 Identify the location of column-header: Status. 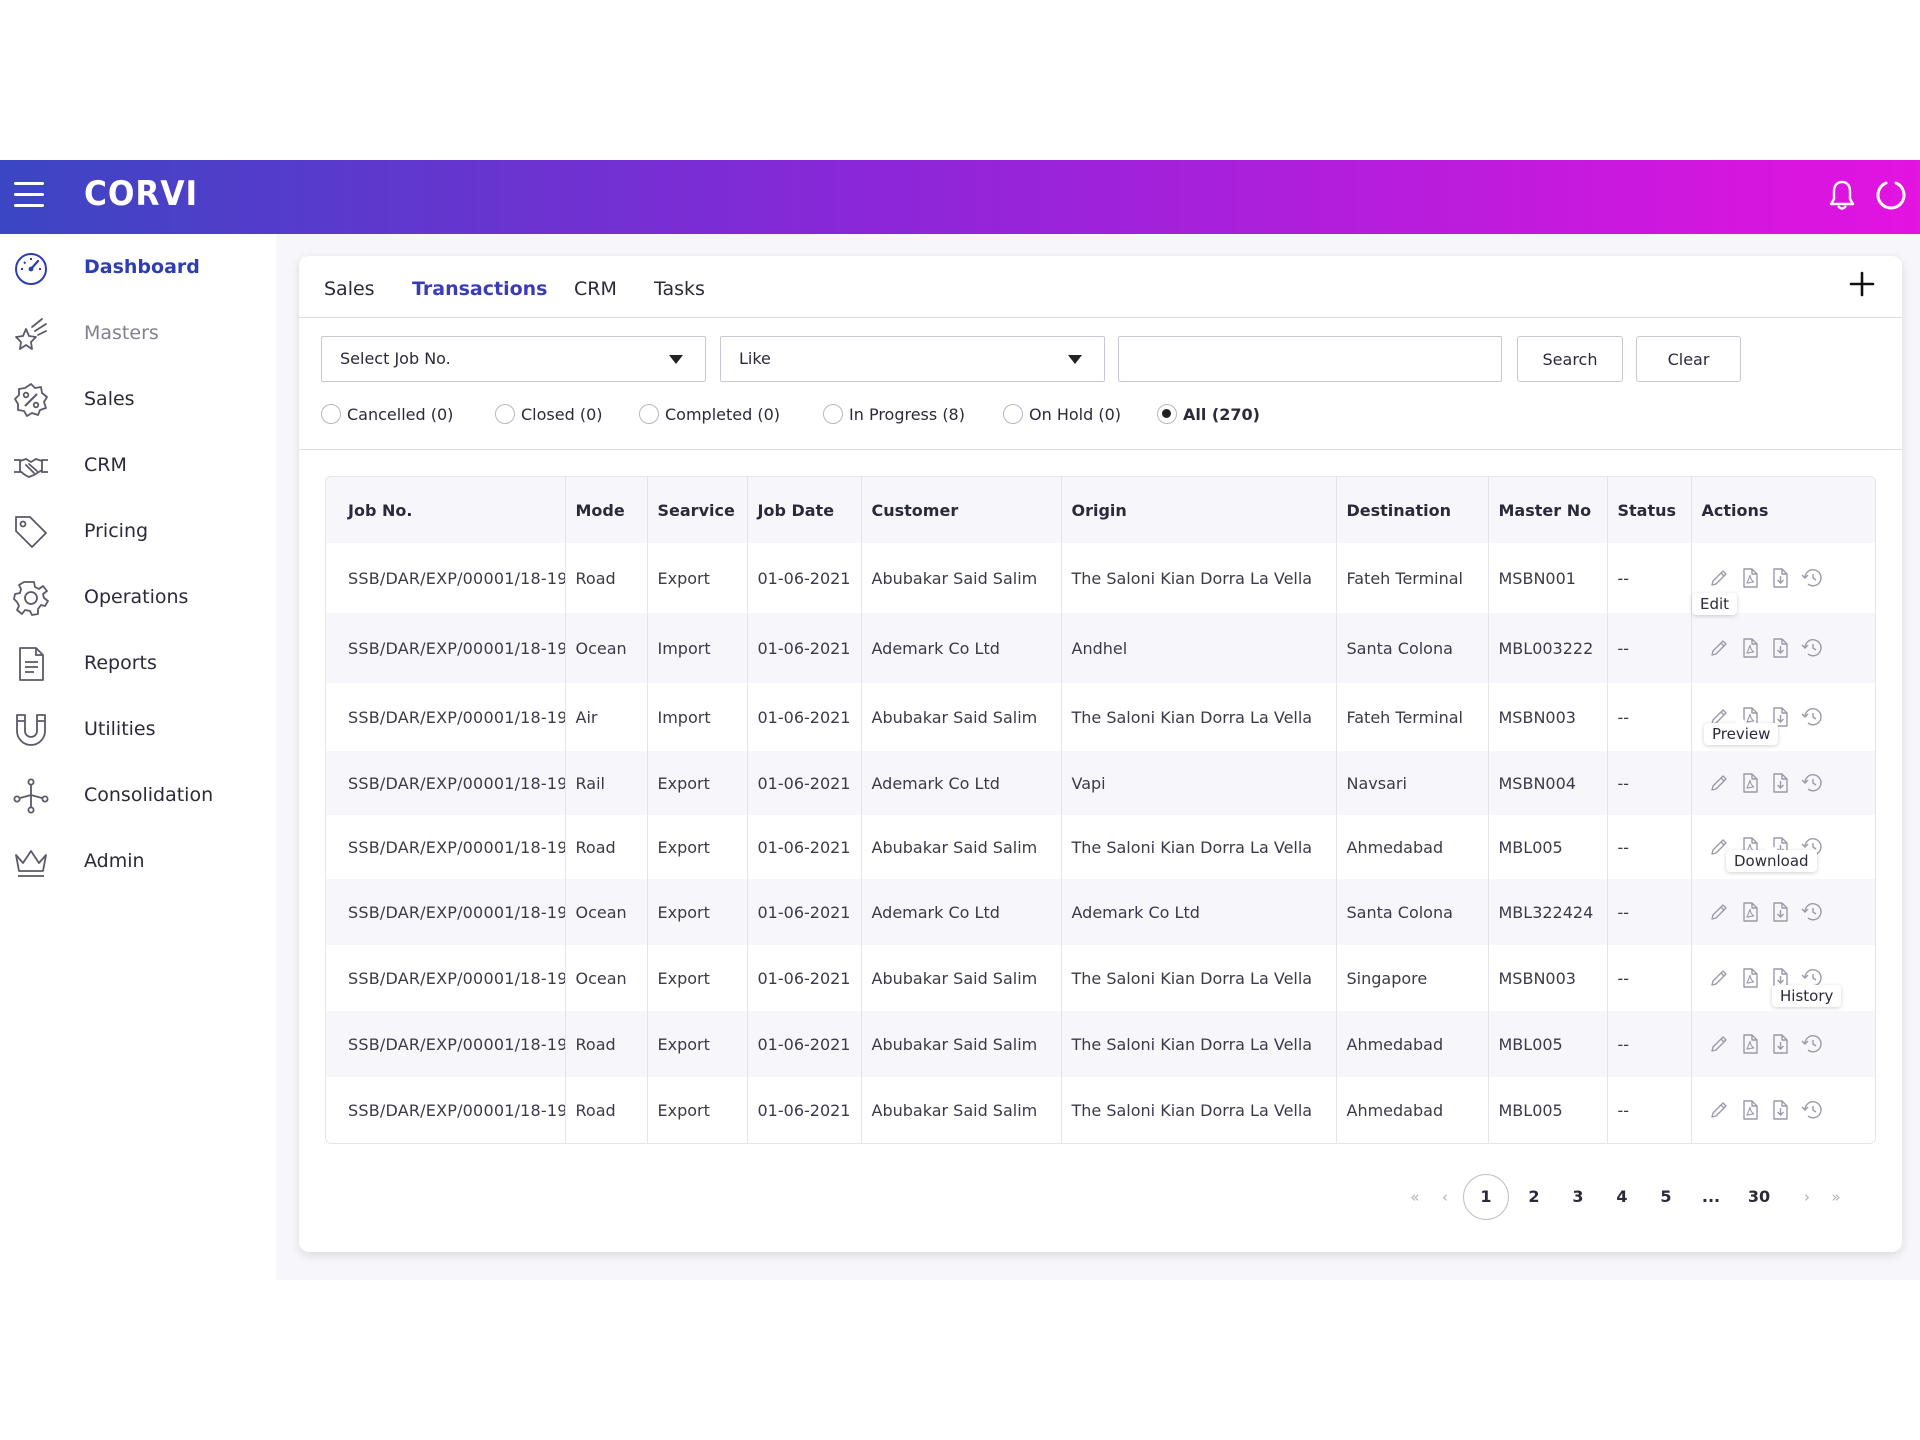
(1649, 510).